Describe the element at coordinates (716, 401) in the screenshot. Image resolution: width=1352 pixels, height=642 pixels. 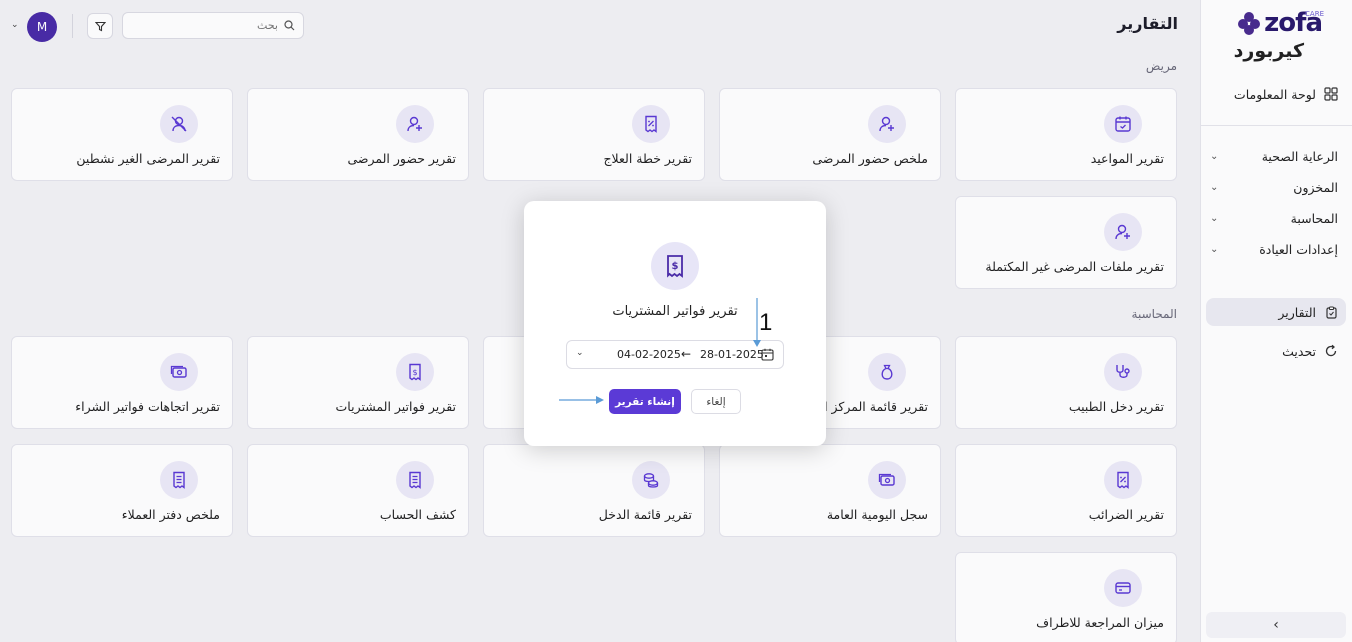
I see `cancel-button: إلغاء` at that location.